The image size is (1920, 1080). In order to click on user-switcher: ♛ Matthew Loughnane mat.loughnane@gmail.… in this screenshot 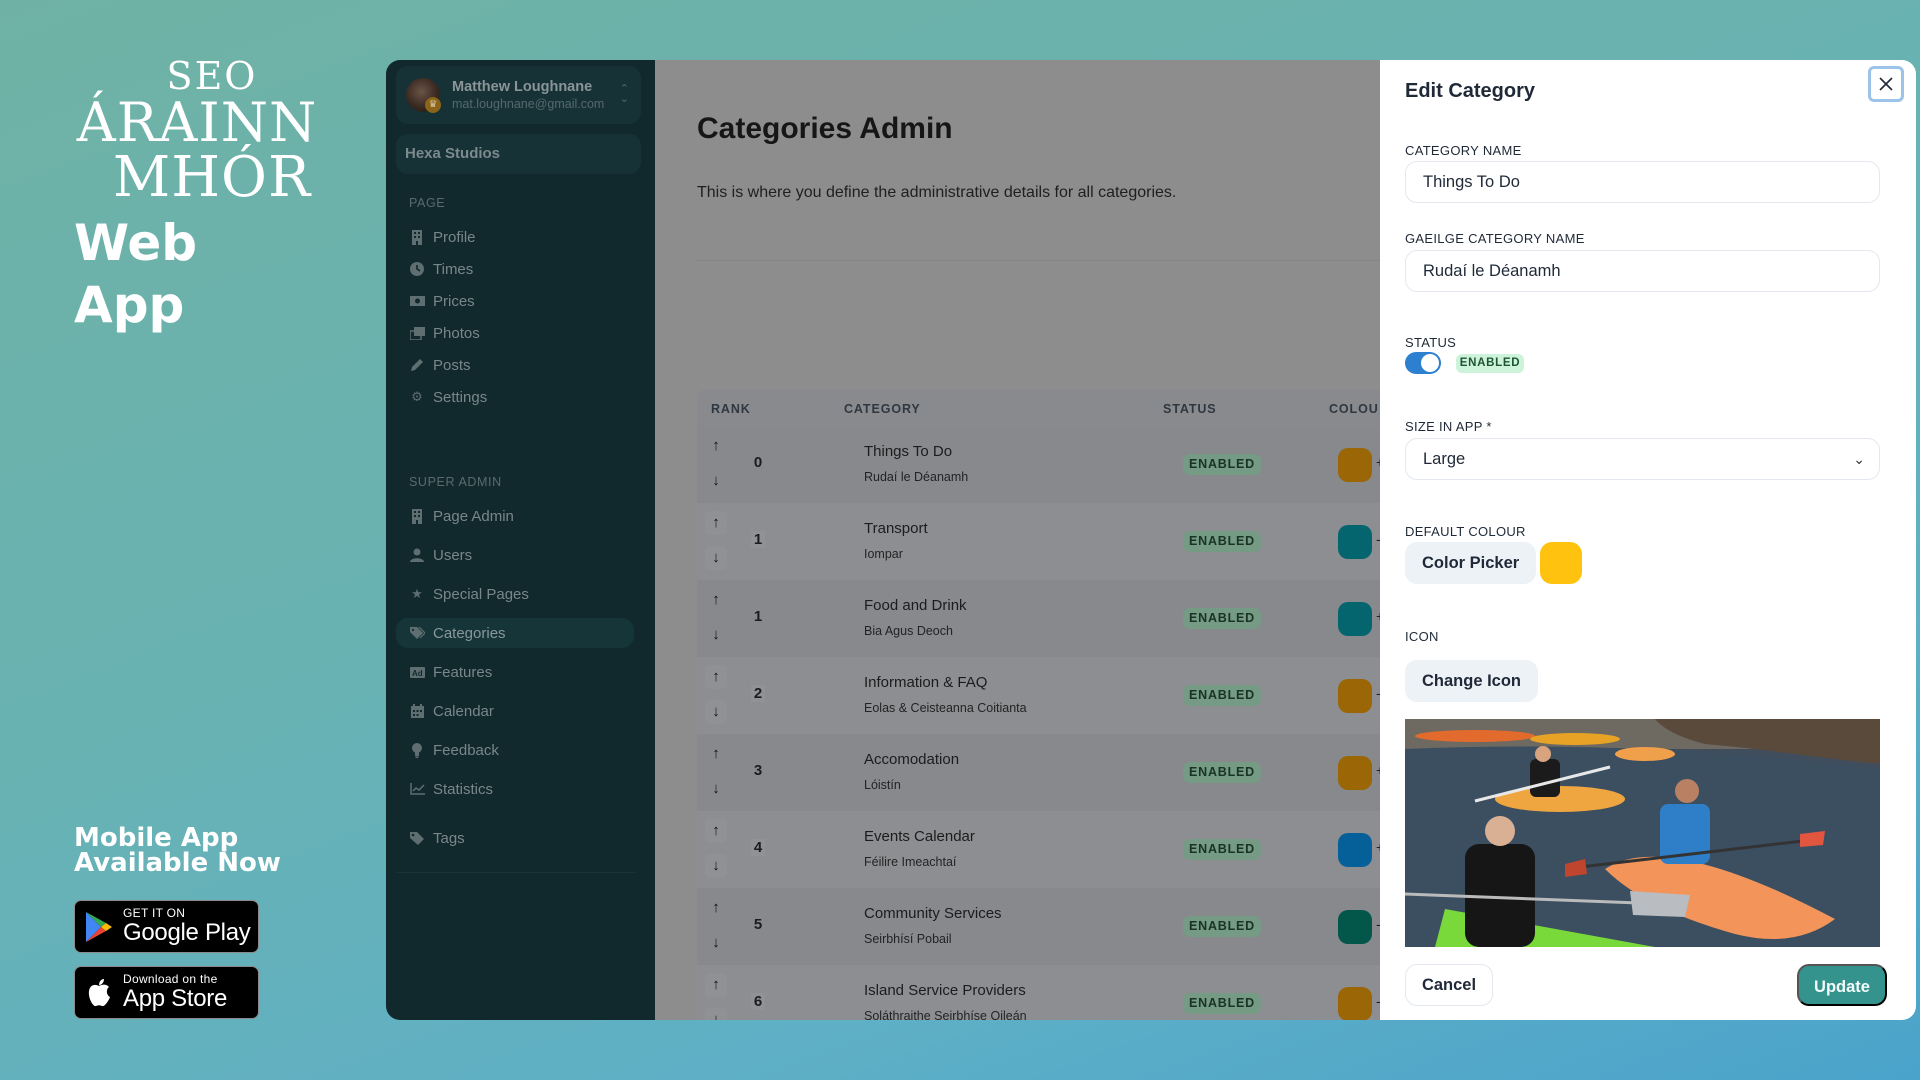, I will do `click(518, 95)`.